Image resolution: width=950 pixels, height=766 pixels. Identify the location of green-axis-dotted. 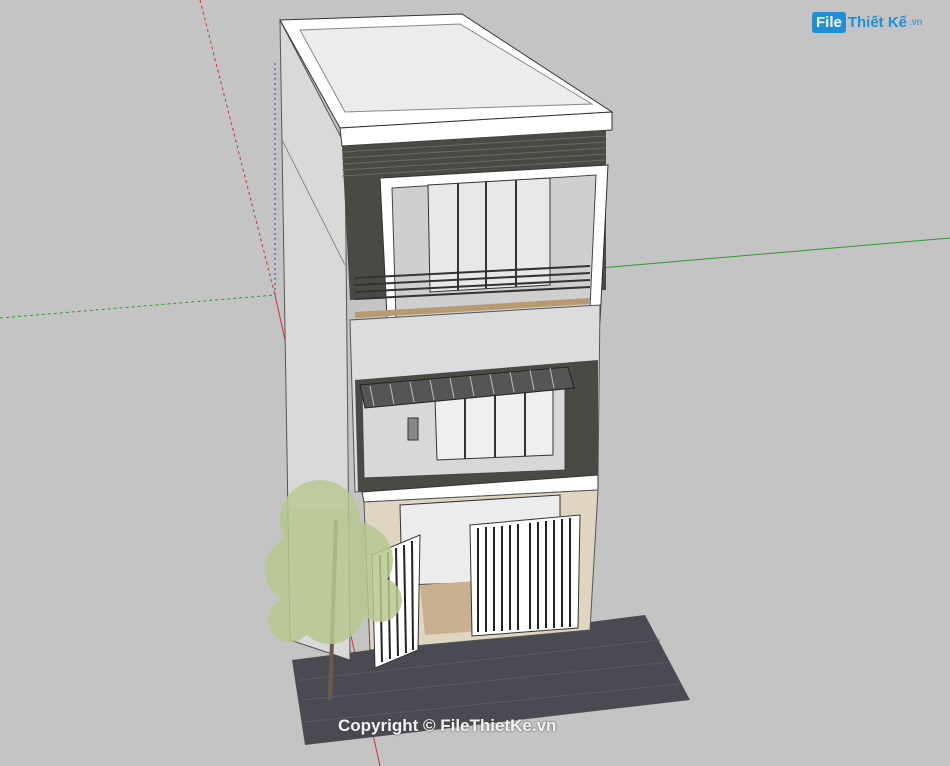
(138, 306).